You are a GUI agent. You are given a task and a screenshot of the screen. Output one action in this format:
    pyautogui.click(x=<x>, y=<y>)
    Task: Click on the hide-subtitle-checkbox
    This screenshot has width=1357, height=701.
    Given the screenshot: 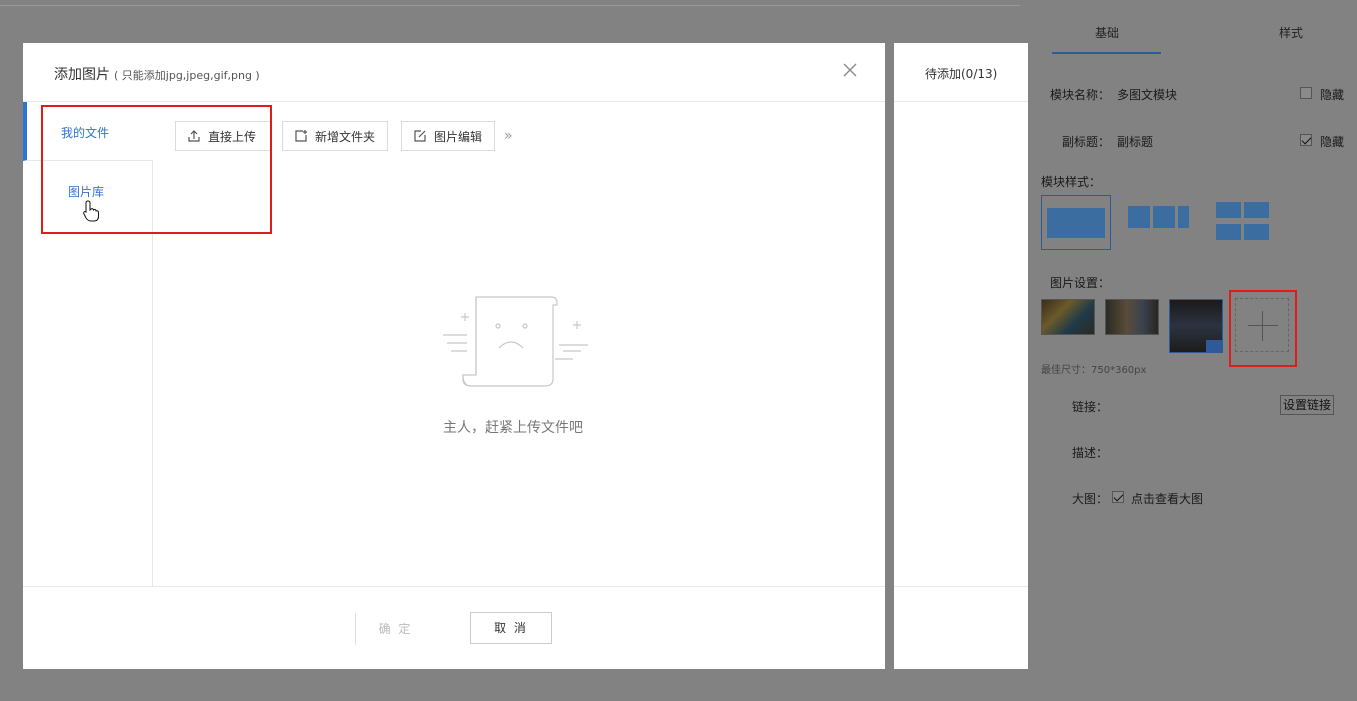 What is the action you would take?
    pyautogui.click(x=1306, y=140)
    